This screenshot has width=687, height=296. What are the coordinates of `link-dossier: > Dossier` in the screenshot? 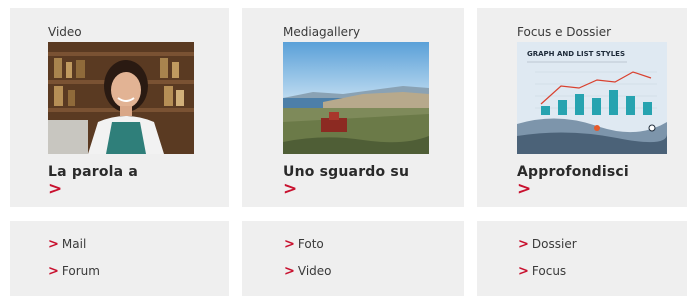 It's located at (547, 244).